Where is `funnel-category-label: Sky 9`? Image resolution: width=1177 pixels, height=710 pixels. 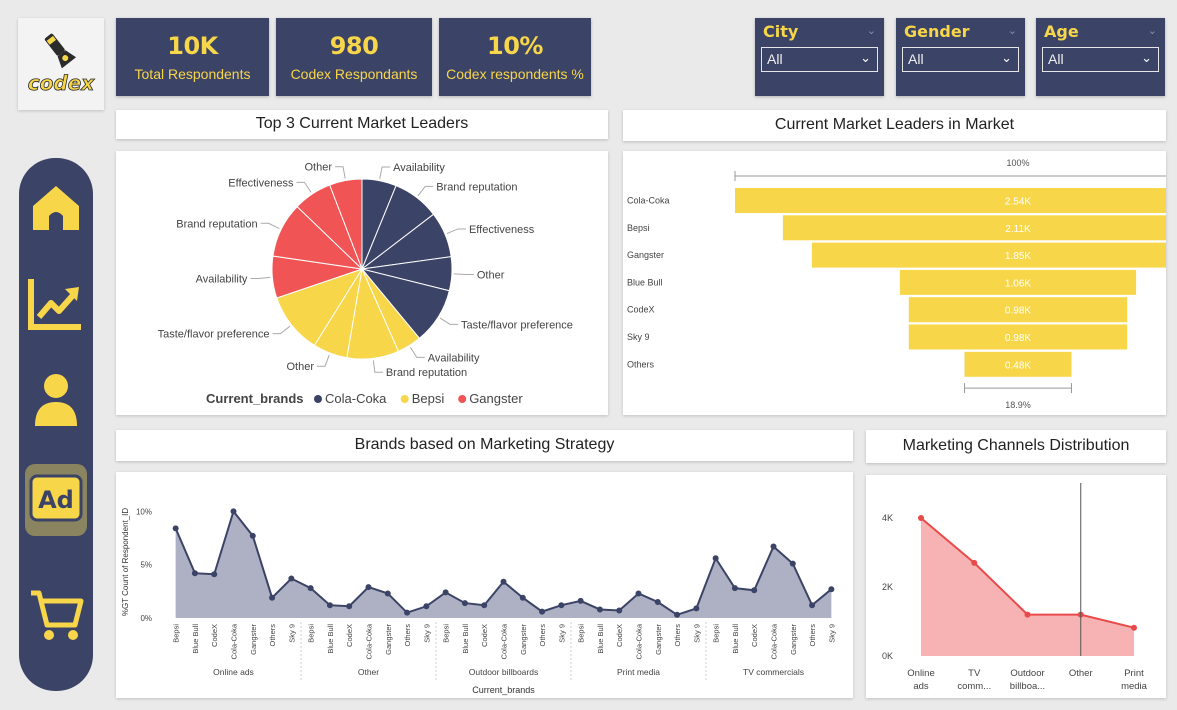 funnel-category-label: Sky 9 is located at coordinates (638, 337).